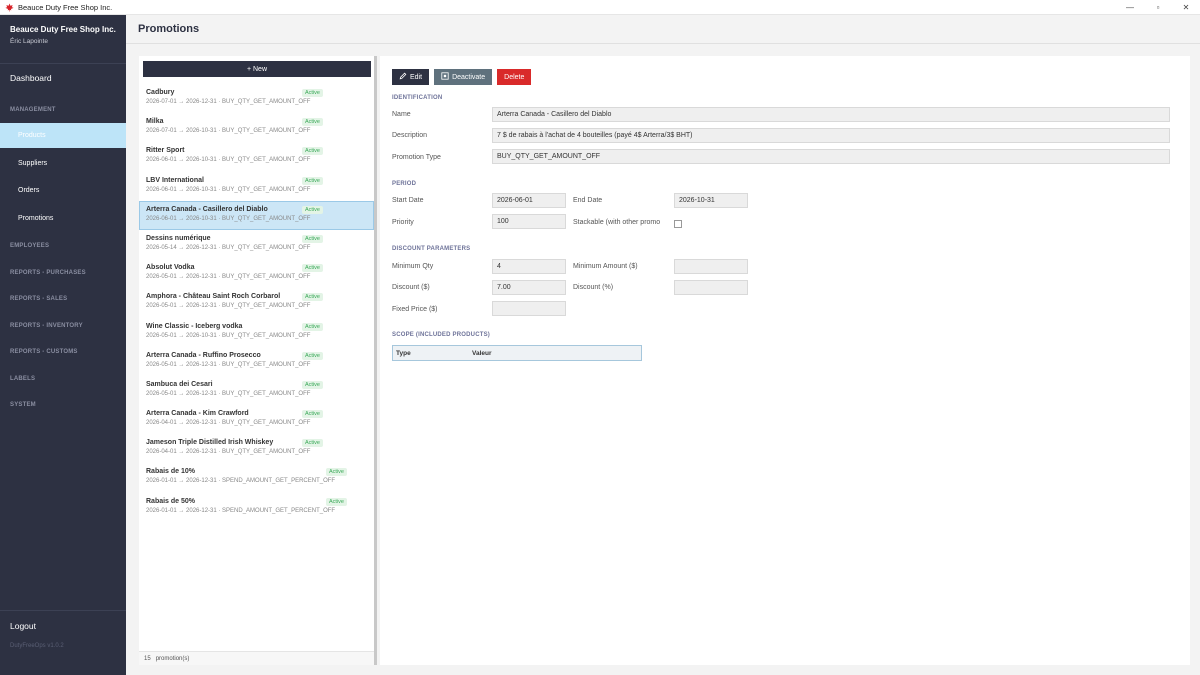 This screenshot has width=1200, height=675. I want to click on edit-button: Edit, so click(411, 77).